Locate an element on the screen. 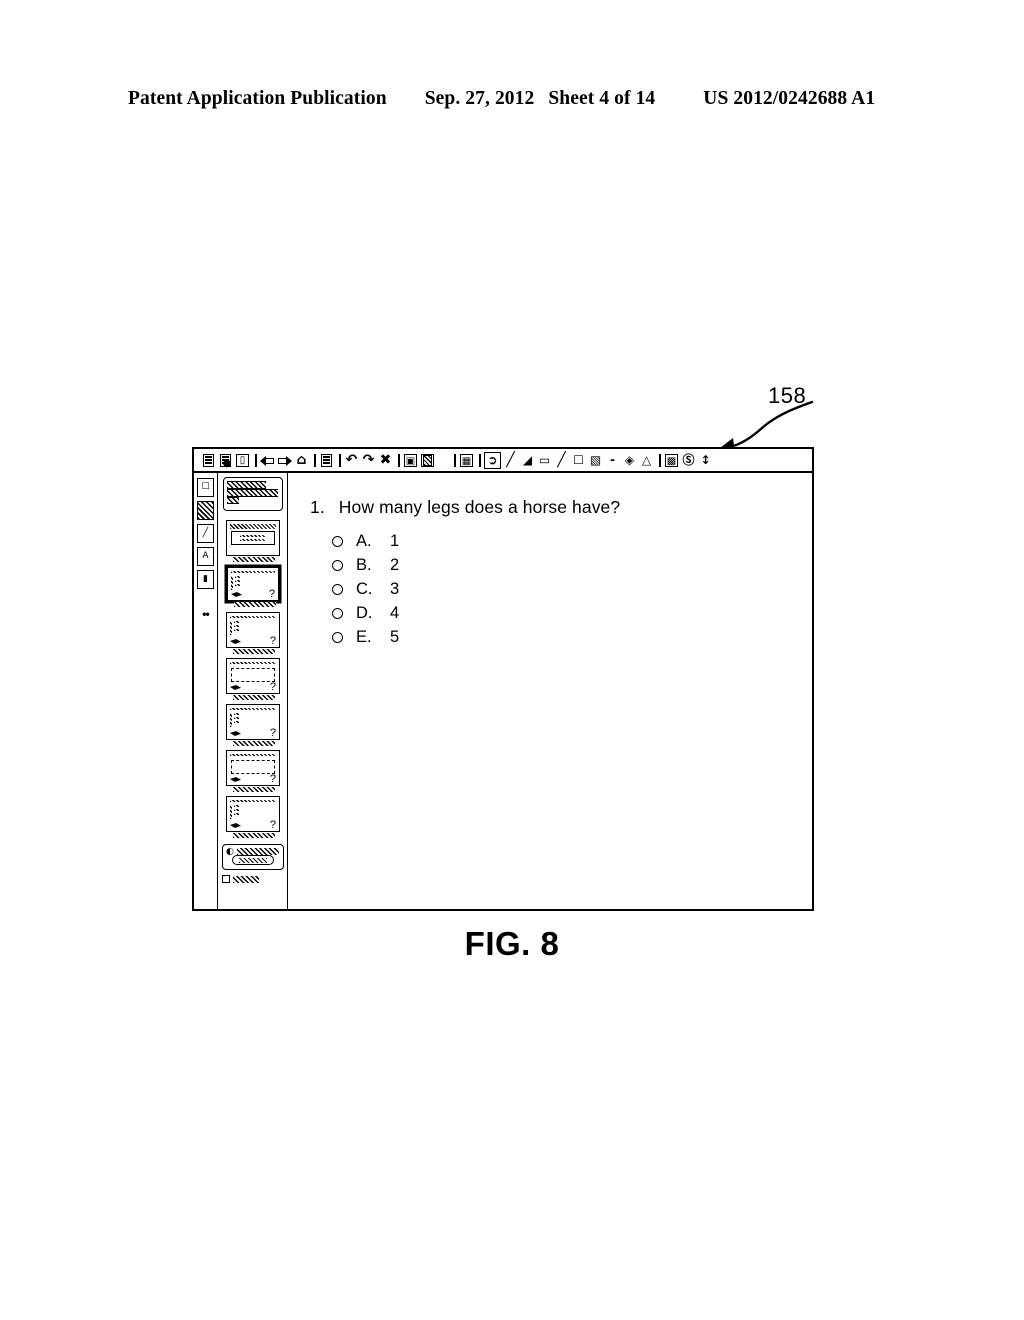  question-text: How many legs does a horse have? is located at coordinates (479, 507).